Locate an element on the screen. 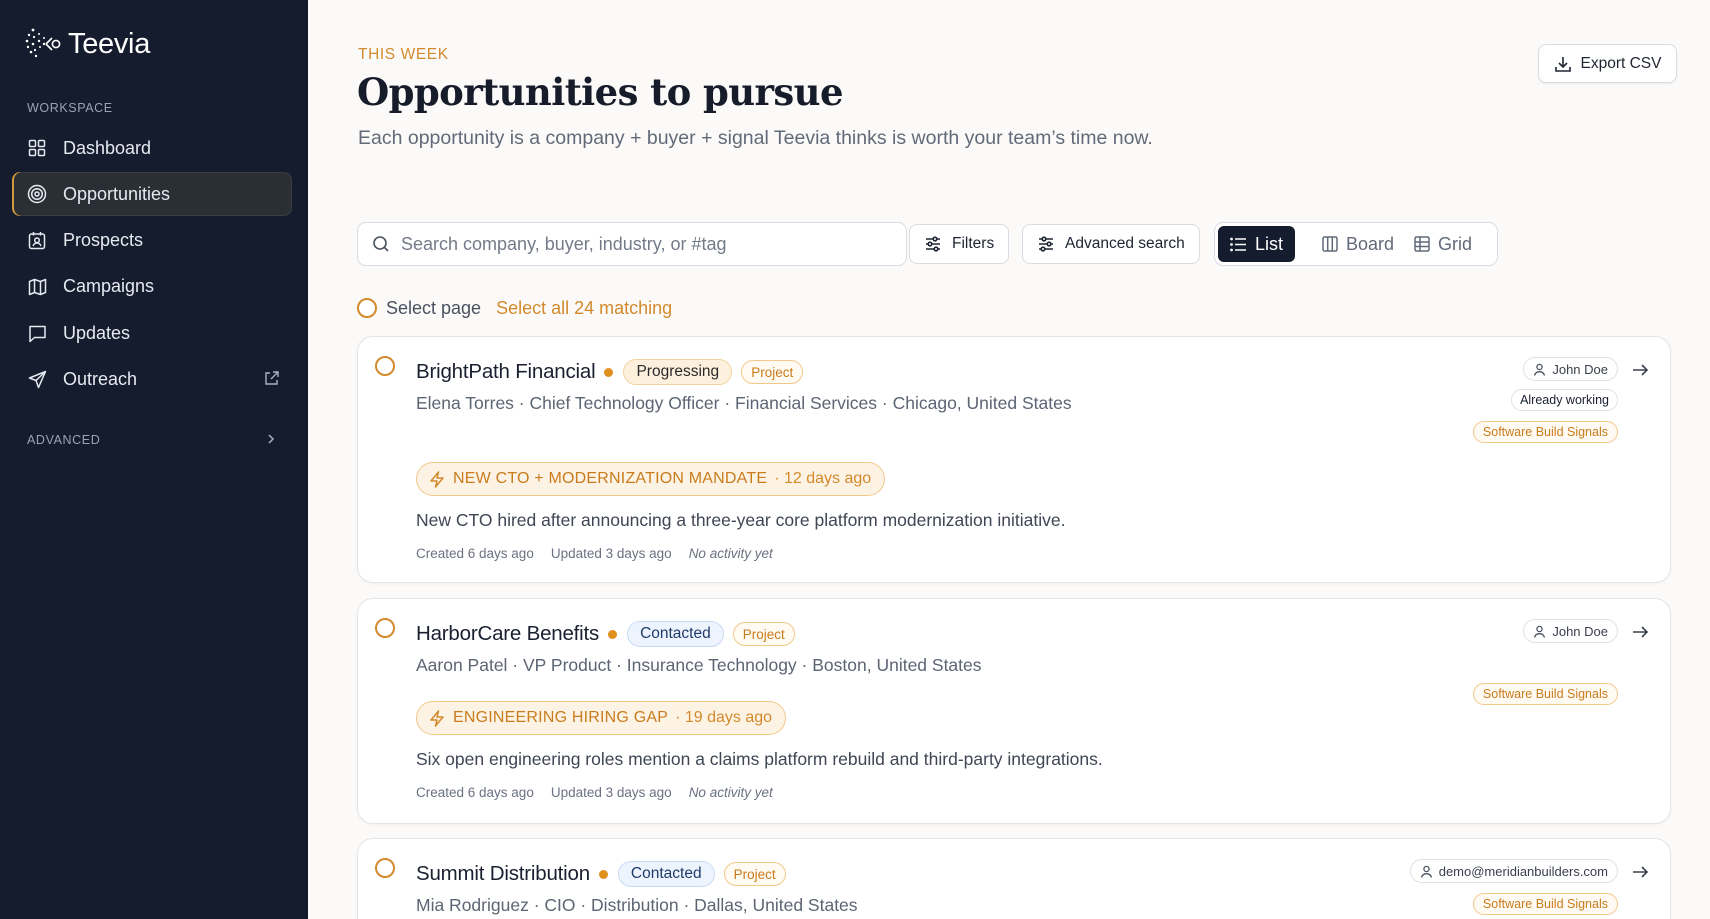  status-badge: Progressing is located at coordinates (678, 372).